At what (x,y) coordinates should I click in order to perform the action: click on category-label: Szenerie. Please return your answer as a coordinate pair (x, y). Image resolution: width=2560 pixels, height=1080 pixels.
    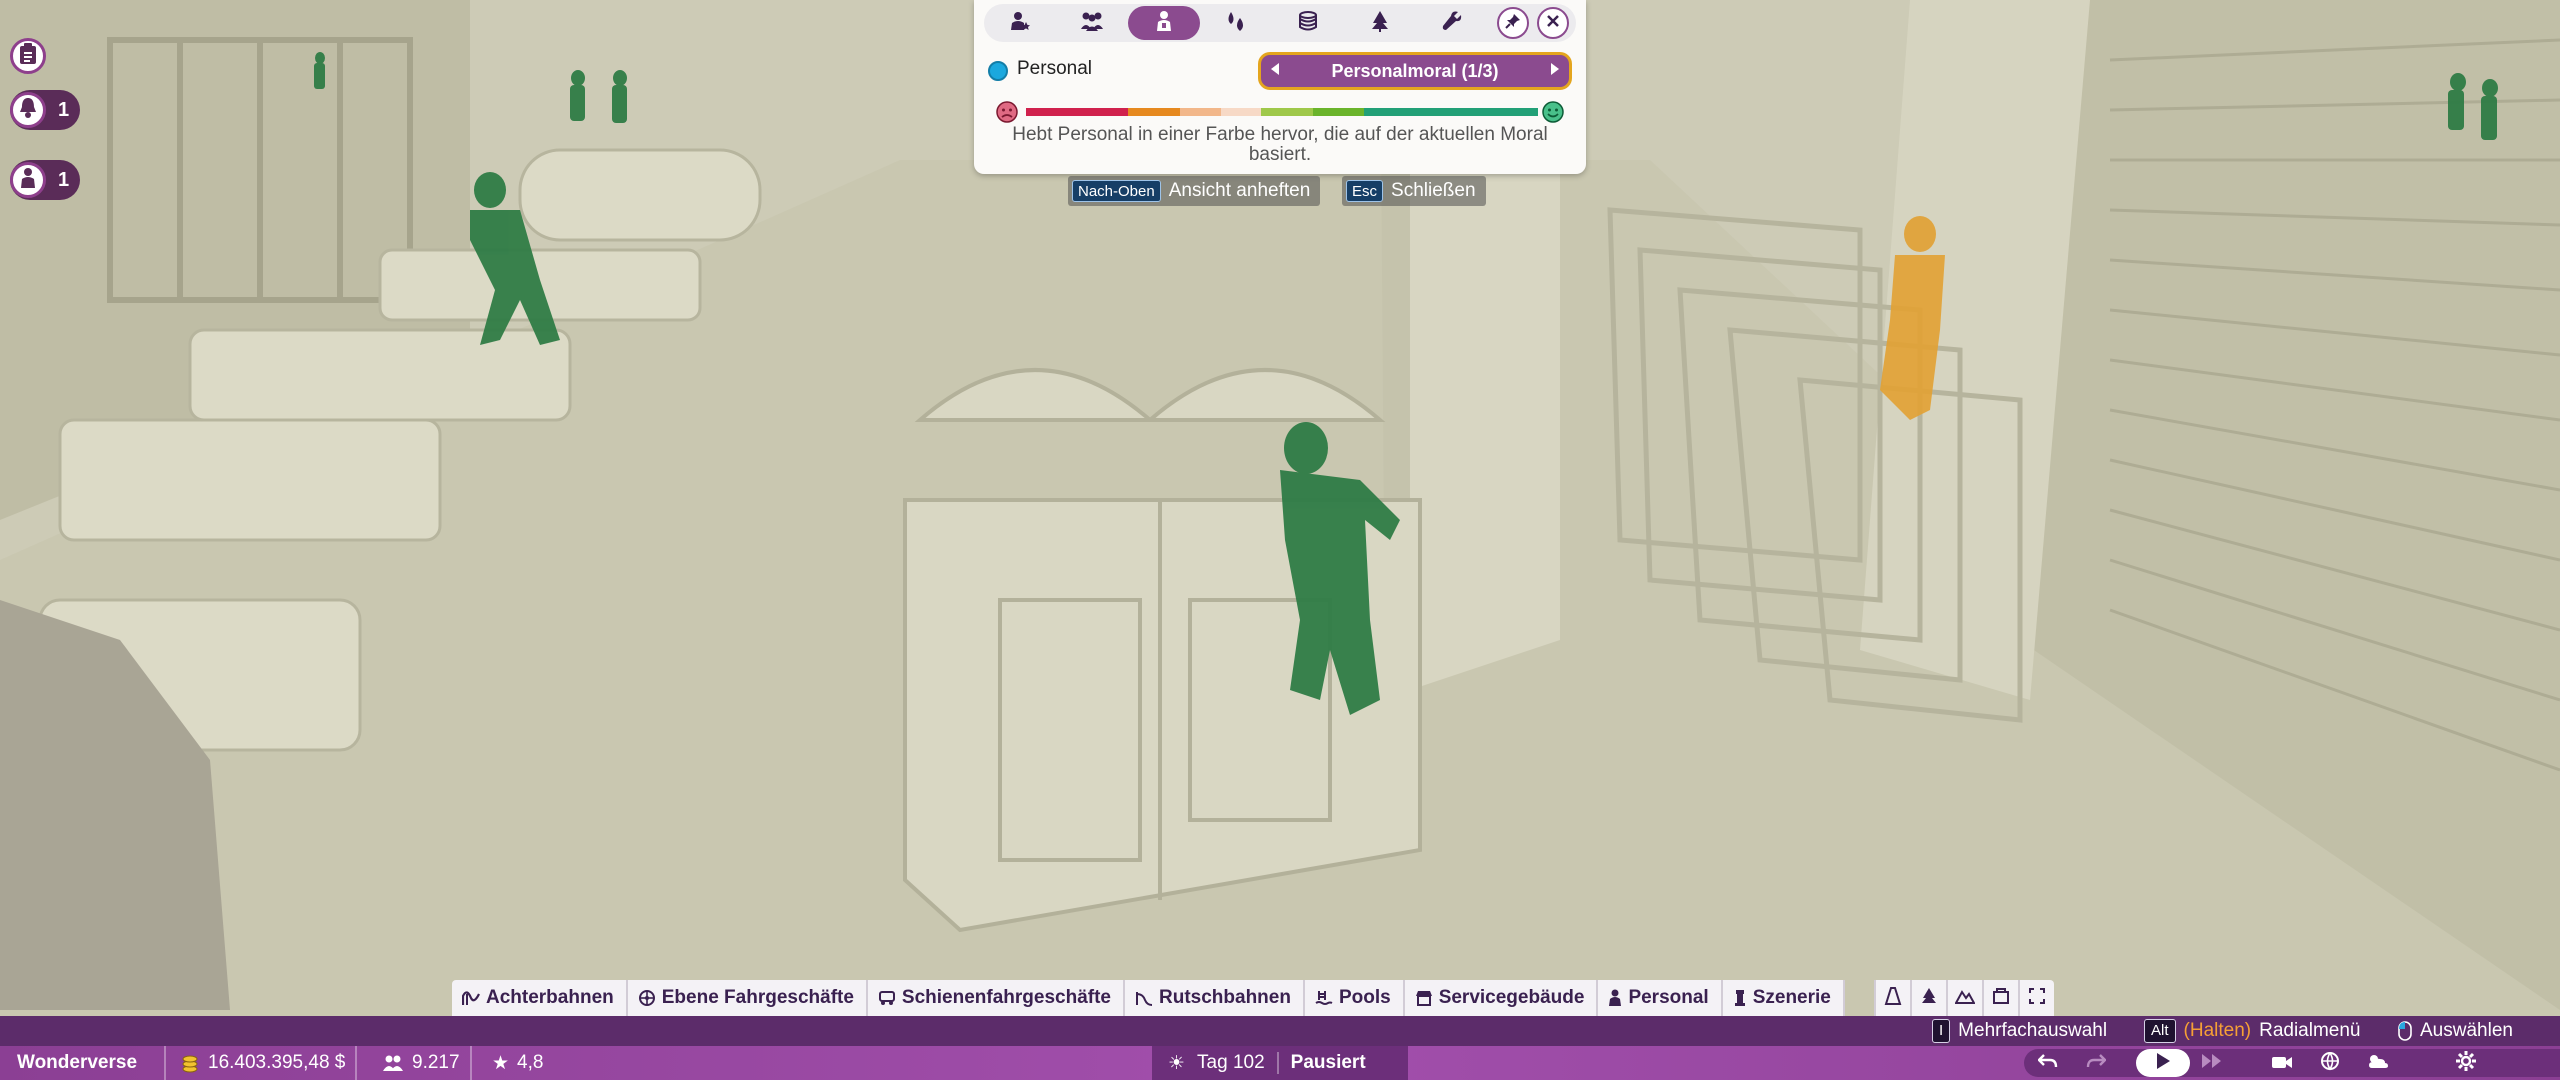
    Looking at the image, I should click on (1791, 997).